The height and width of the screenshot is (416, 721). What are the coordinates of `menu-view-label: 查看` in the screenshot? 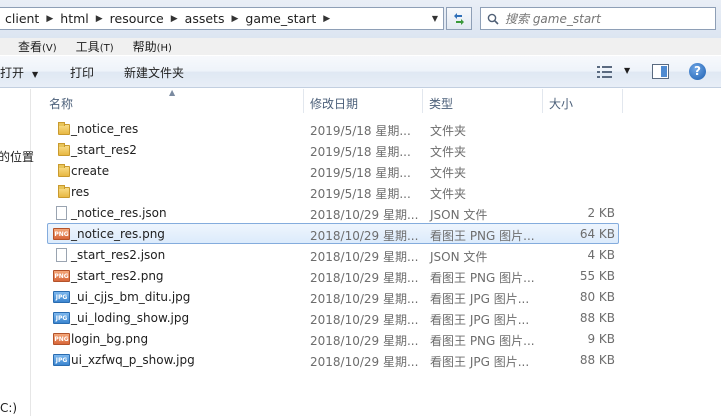 It's located at (30, 47).